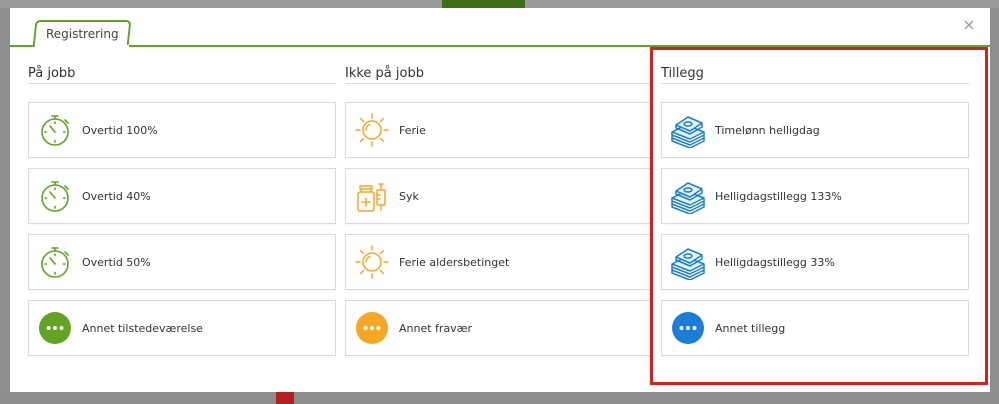  What do you see at coordinates (454, 262) in the screenshot?
I see `option-label: Ferie aldersbetinget` at bounding box center [454, 262].